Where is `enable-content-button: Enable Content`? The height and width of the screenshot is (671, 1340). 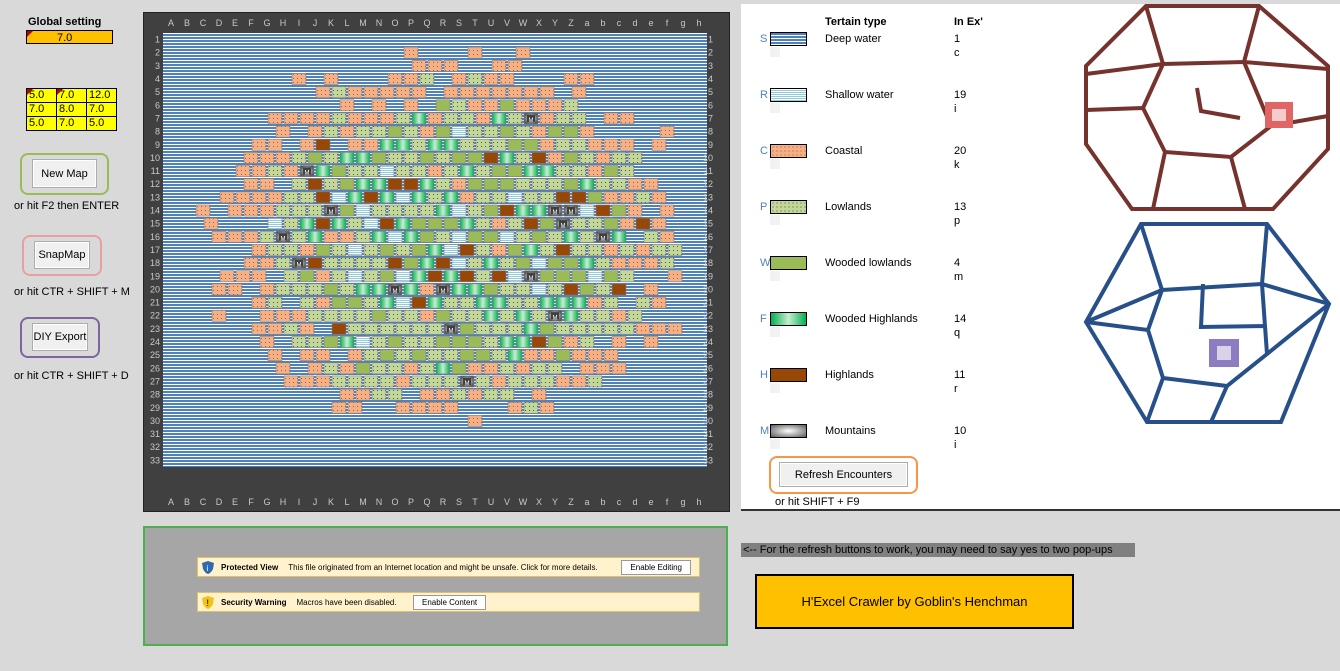
enable-content-button: Enable Content is located at coordinates (450, 602).